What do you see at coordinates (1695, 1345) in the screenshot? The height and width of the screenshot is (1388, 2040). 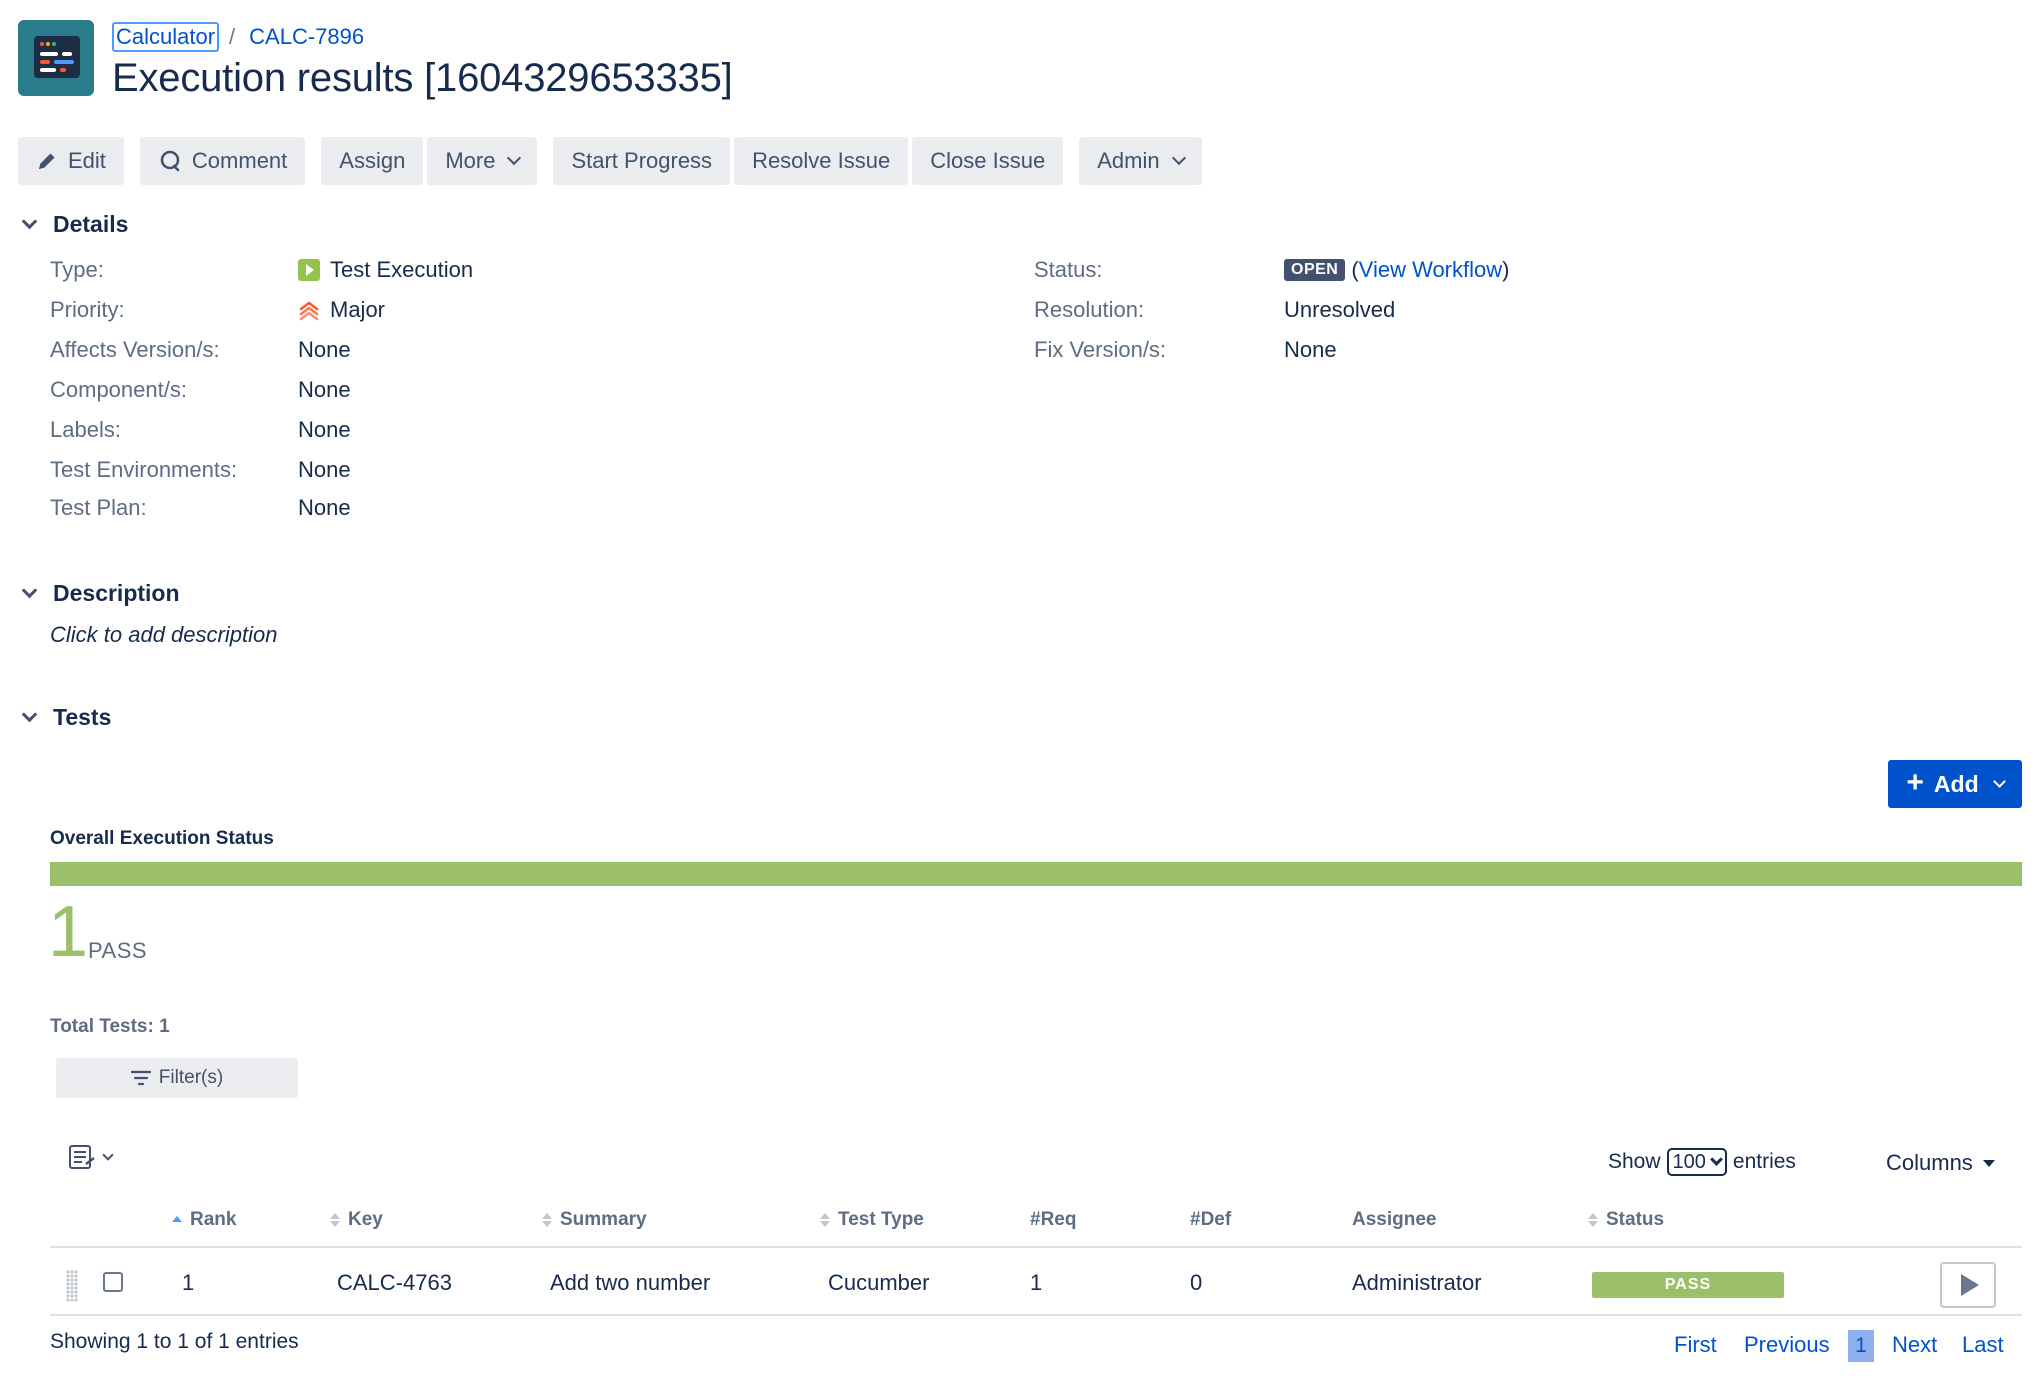 I see `pager-first: First` at bounding box center [1695, 1345].